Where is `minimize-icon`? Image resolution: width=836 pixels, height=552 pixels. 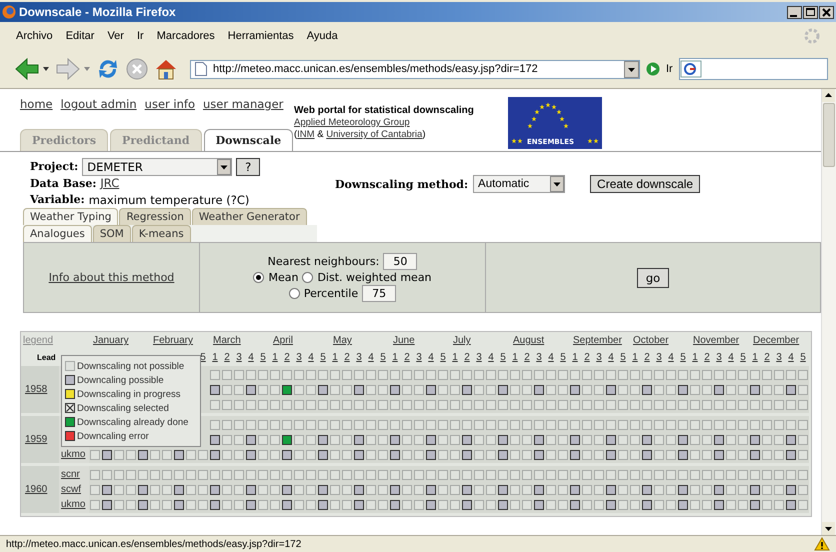
minimize-icon is located at coordinates (794, 12).